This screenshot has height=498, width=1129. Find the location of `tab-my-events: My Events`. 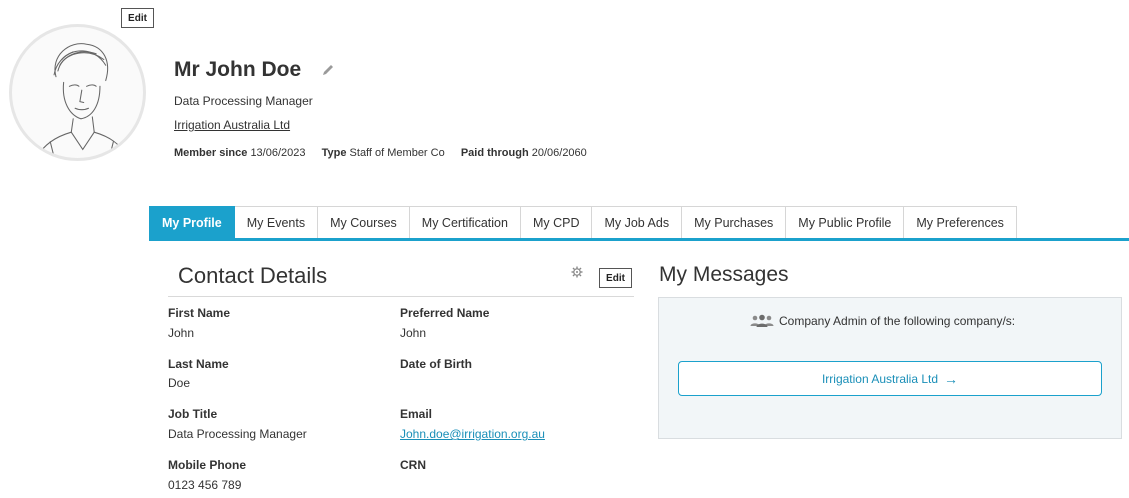

tab-my-events: My Events is located at coordinates (276, 222).